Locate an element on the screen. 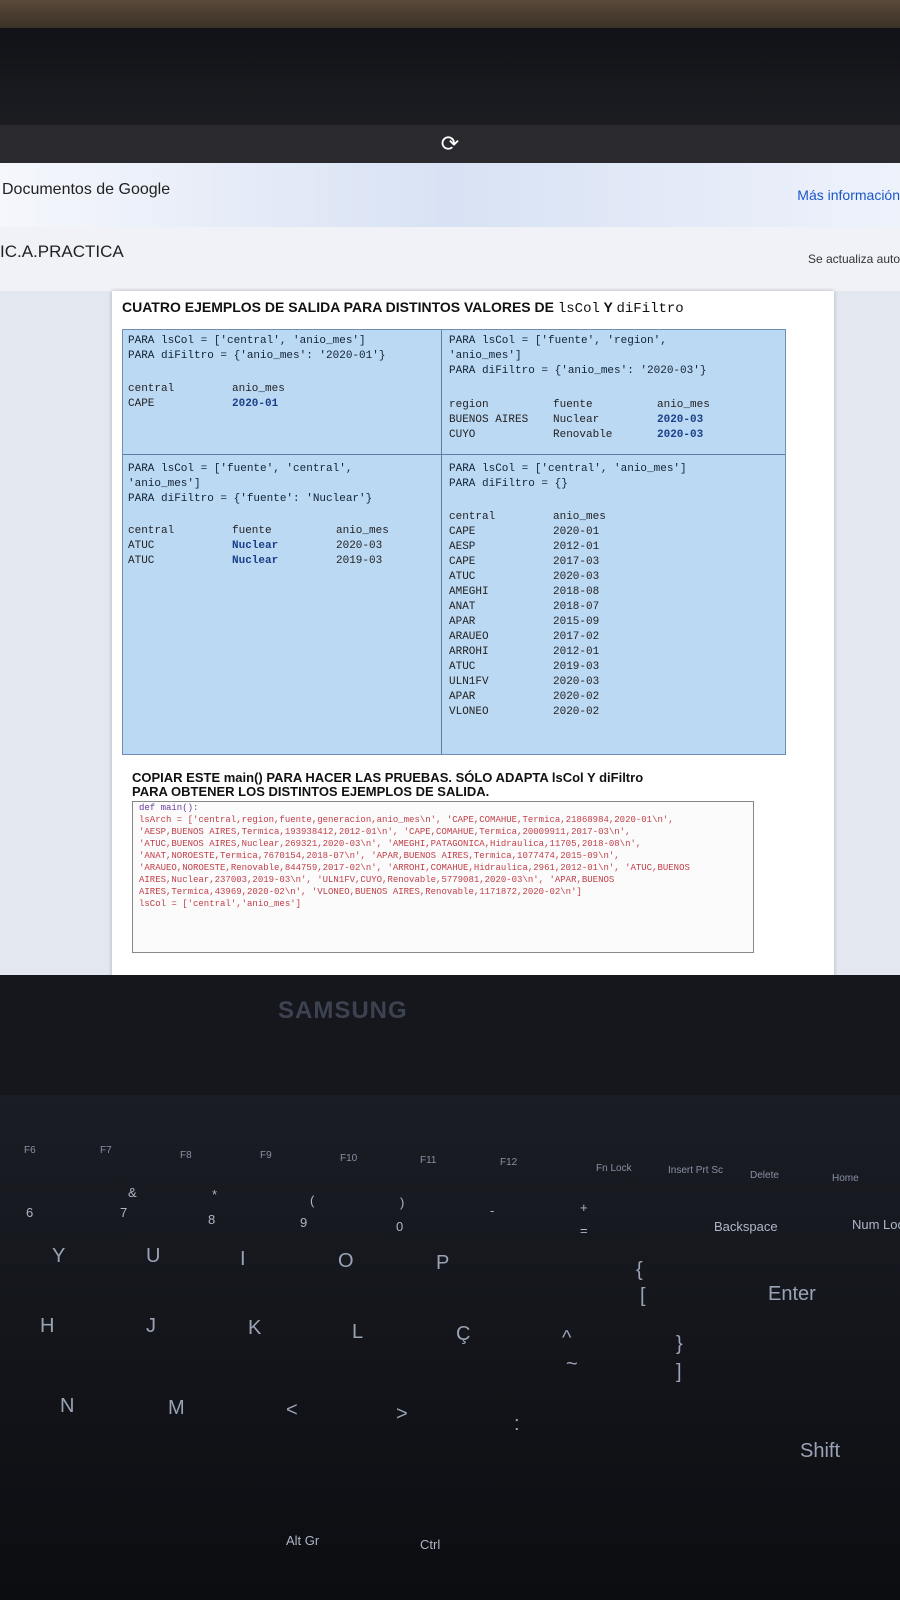  keyboard-key: Ç is located at coordinates (463, 1334).